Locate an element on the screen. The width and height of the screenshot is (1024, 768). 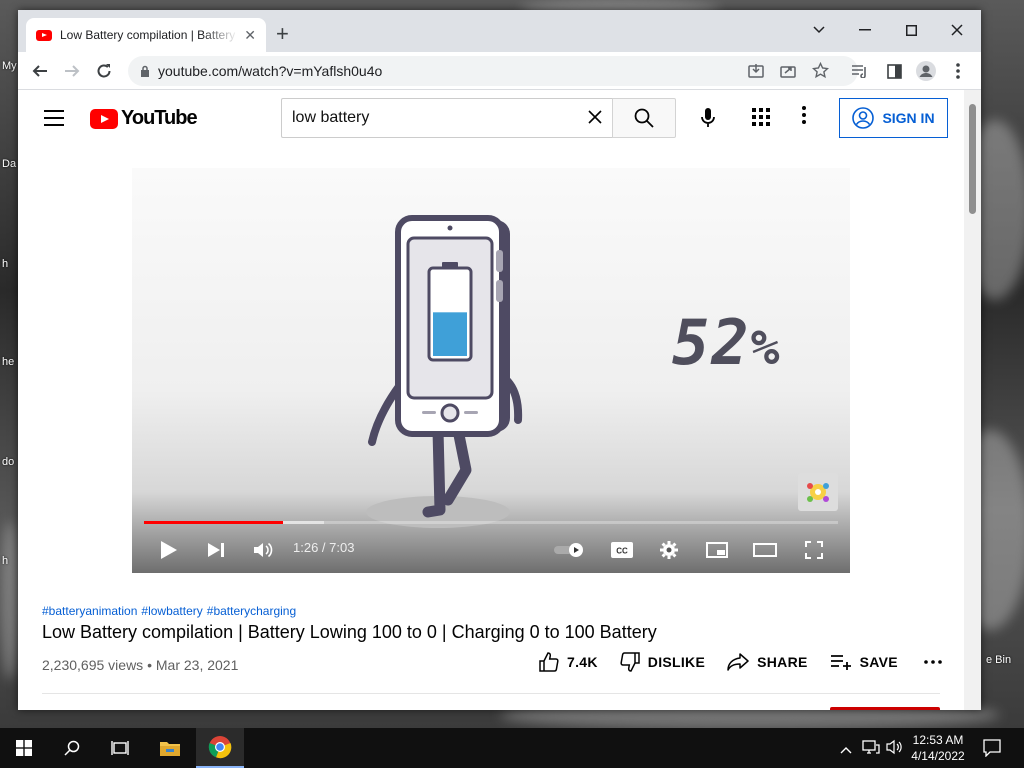
more-horizontal-icon is located at coordinates (933, 662).